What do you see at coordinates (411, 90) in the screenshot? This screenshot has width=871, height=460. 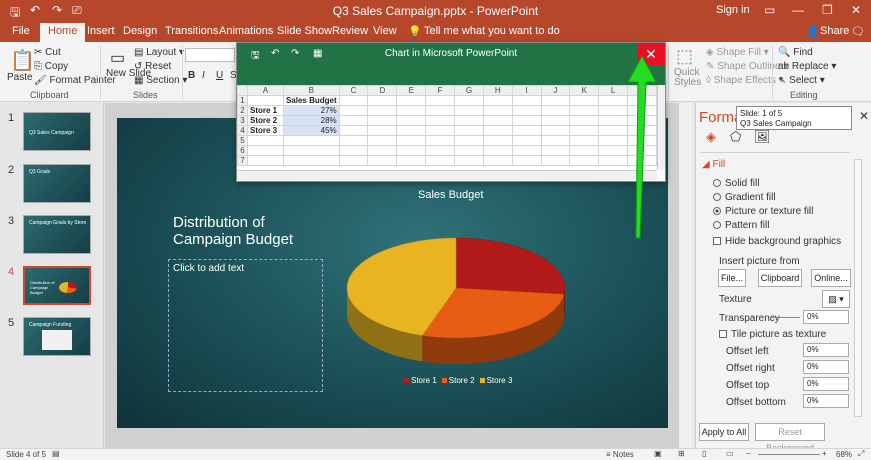 I see `column-header: E` at bounding box center [411, 90].